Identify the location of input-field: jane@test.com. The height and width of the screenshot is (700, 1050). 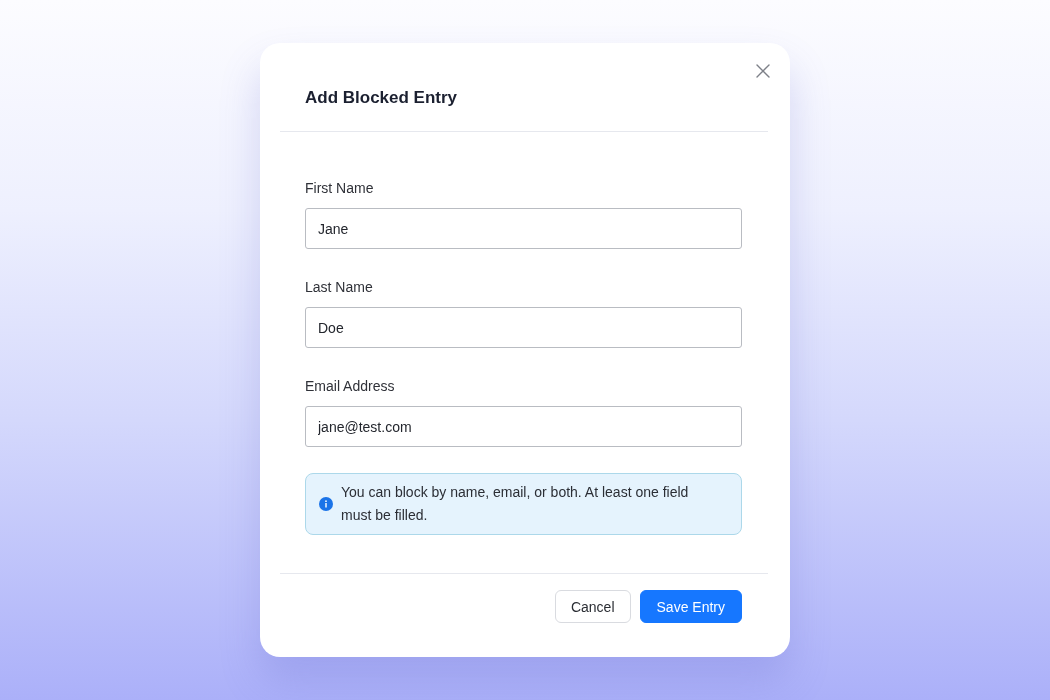
(523, 426).